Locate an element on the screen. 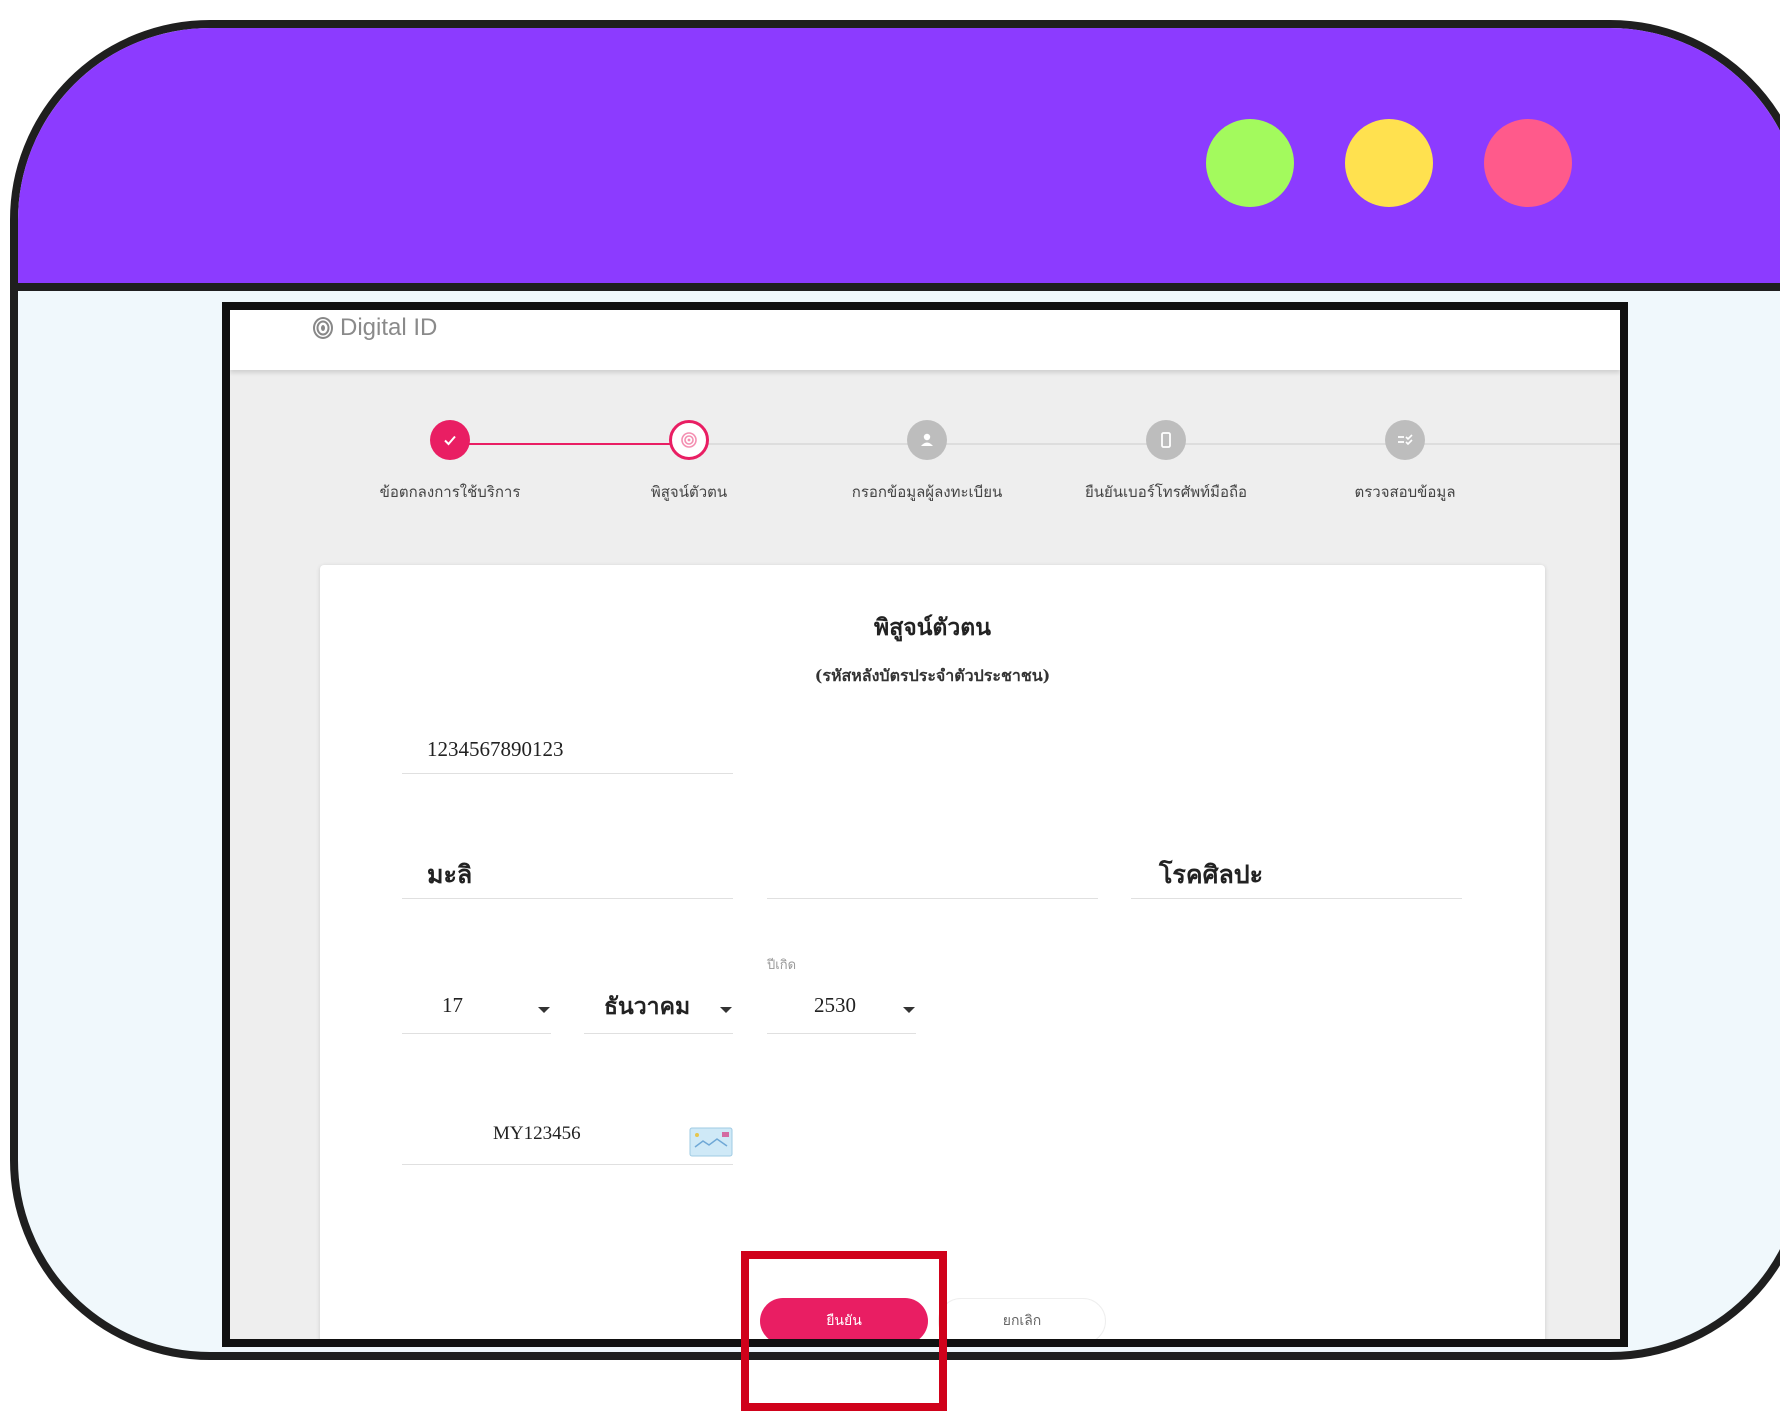 The height and width of the screenshot is (1411, 1780). first-name-value: มะลิ is located at coordinates (450, 875).